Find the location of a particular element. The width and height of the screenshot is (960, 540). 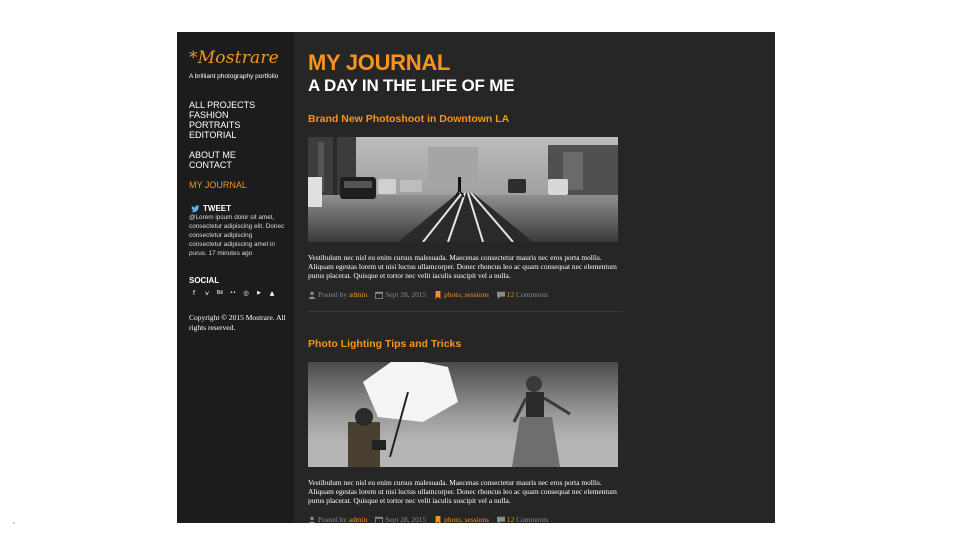

tweet-heading-label: TWEET is located at coordinates (217, 208).